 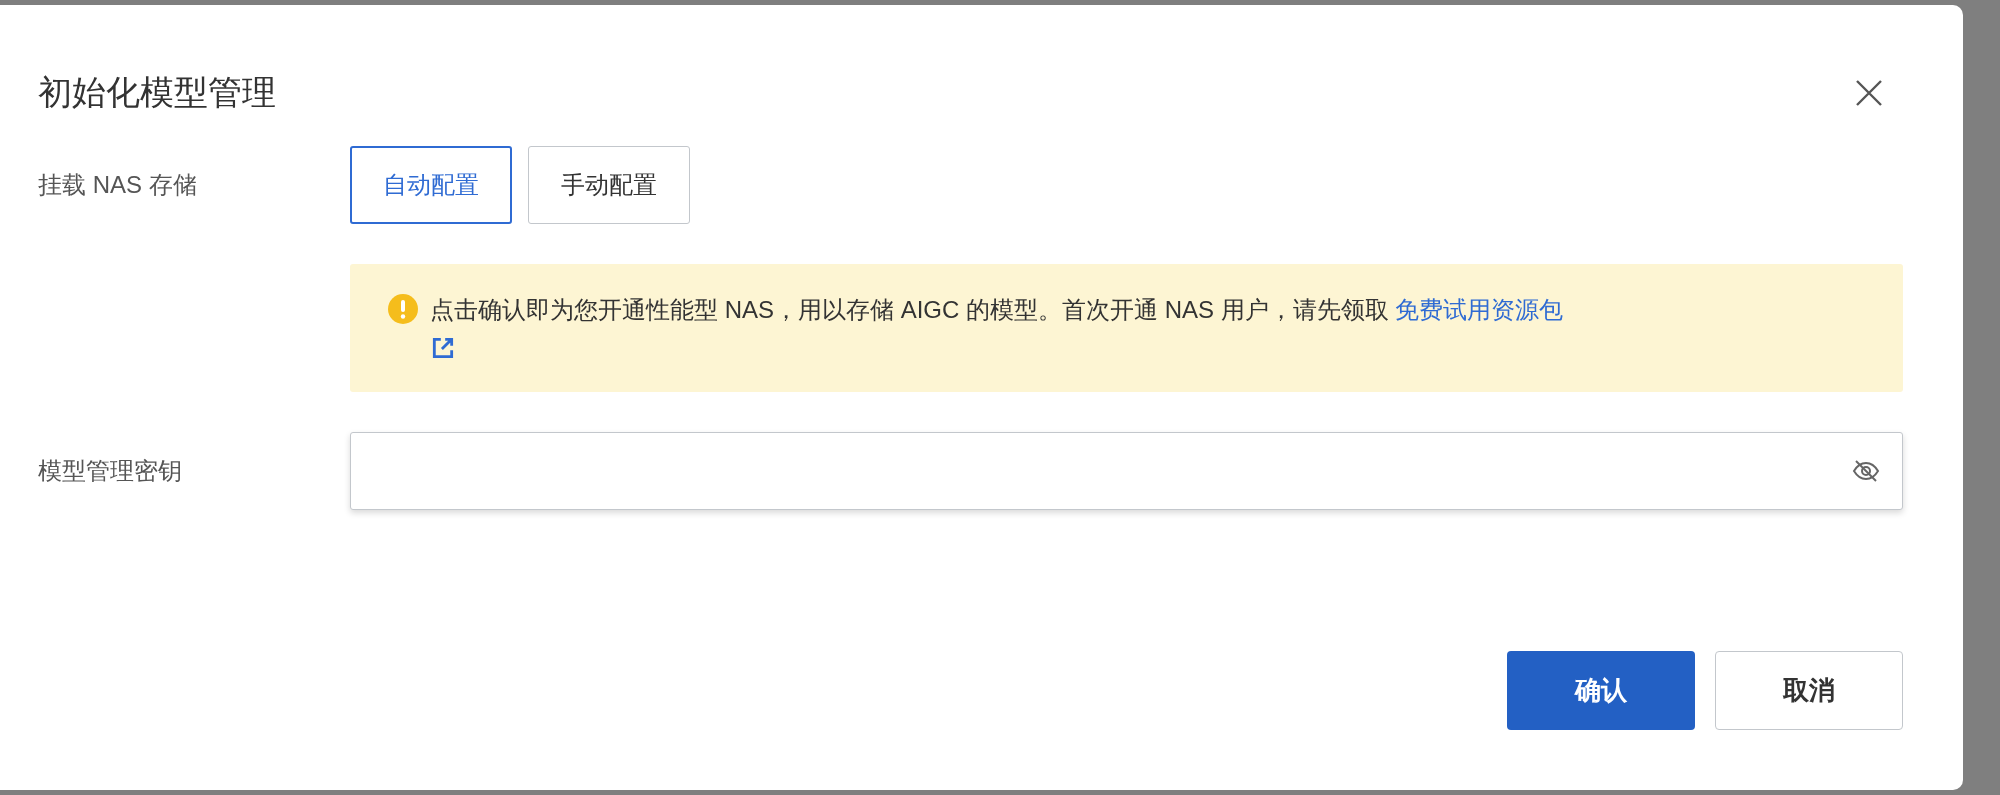 What do you see at coordinates (1126, 471) in the screenshot?
I see `password-field` at bounding box center [1126, 471].